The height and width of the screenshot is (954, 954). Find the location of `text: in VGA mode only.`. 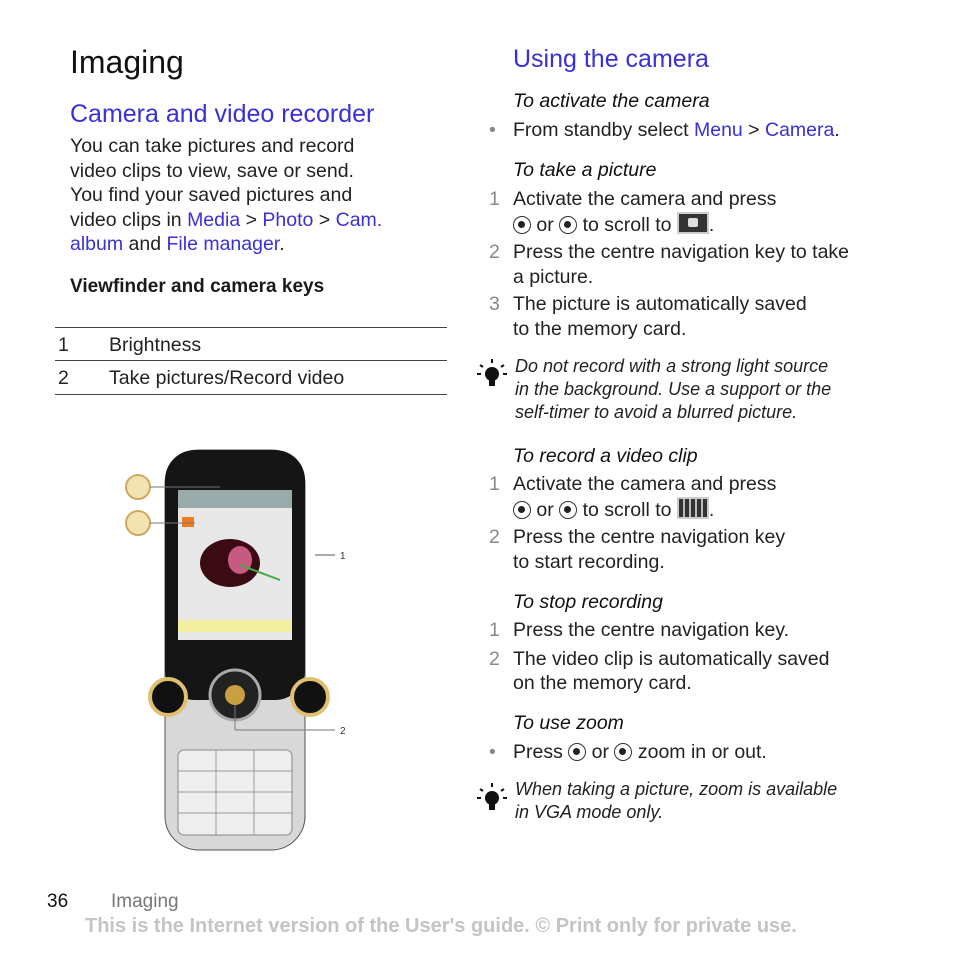

text: in VGA mode only. is located at coordinates (589, 812).